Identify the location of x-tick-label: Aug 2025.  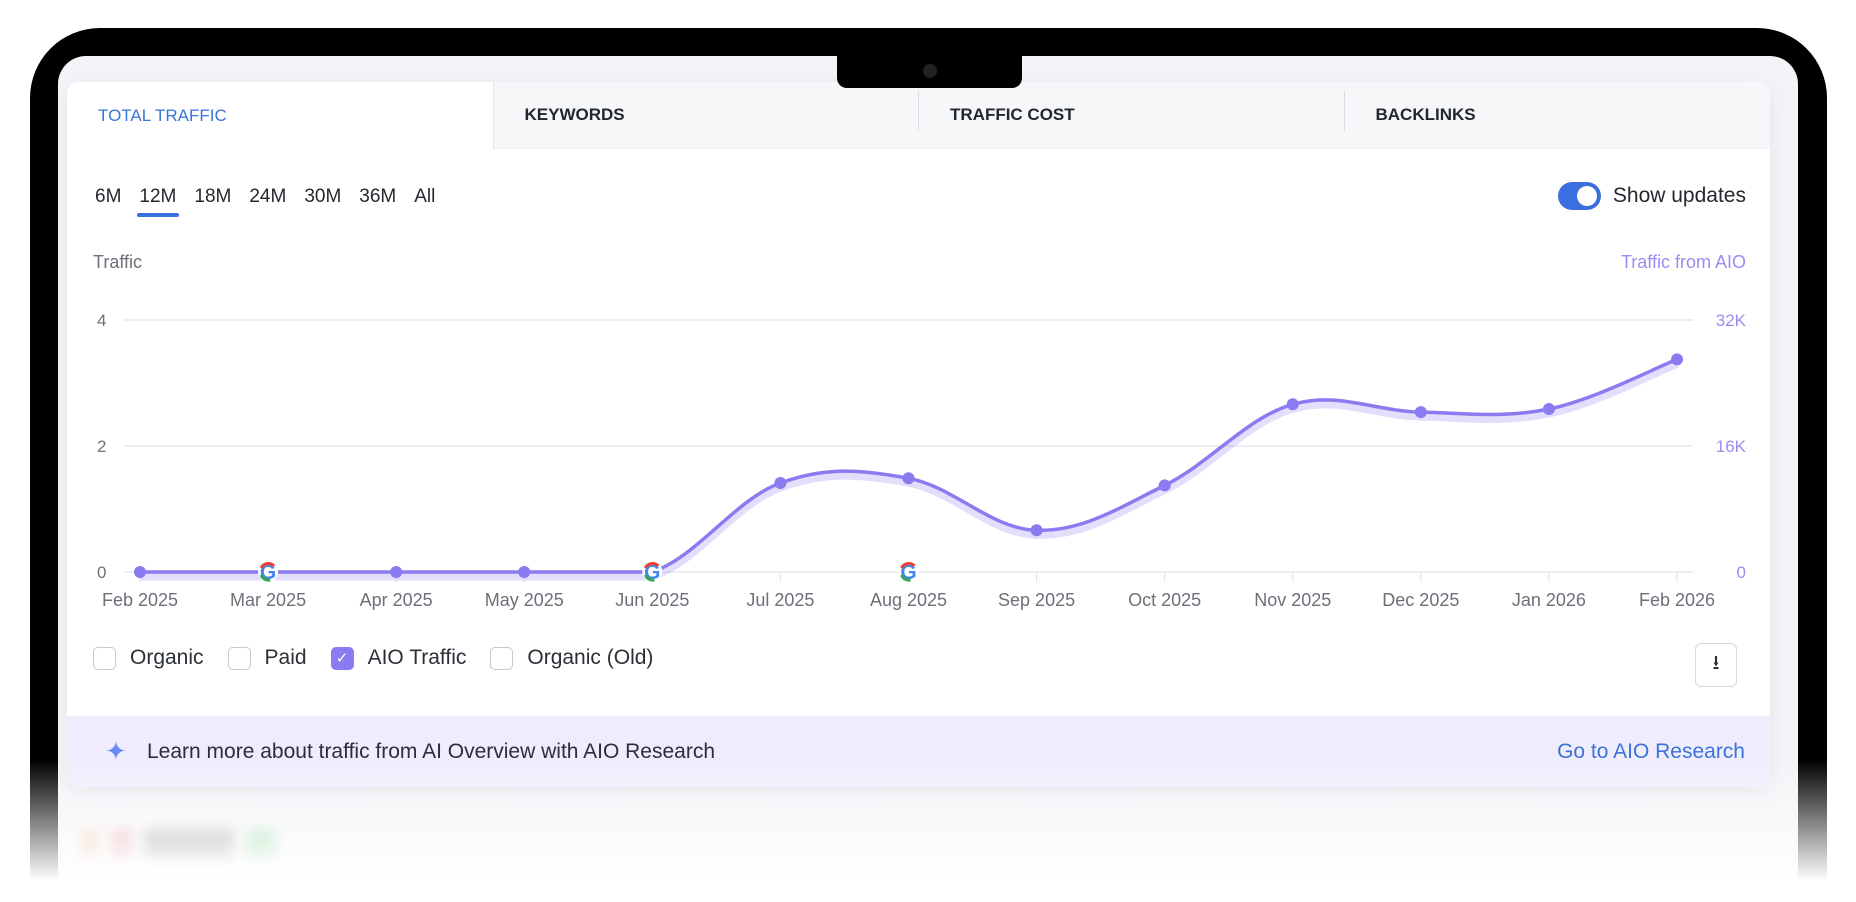
(908, 600).